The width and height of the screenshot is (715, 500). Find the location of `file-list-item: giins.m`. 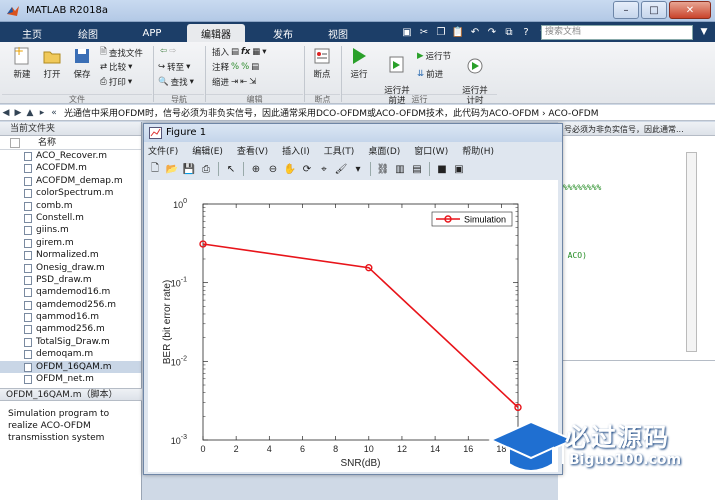

file-list-item: giins.m is located at coordinates (70, 230).